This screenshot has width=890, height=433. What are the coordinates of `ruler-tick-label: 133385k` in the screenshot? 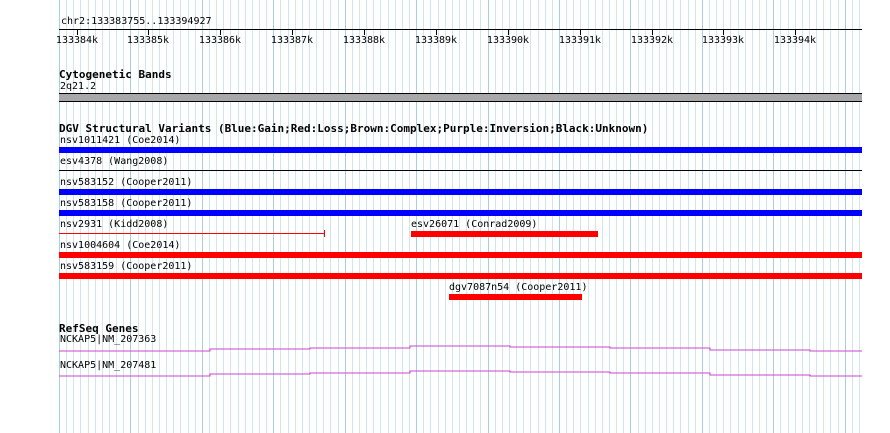 It's located at (148, 40).